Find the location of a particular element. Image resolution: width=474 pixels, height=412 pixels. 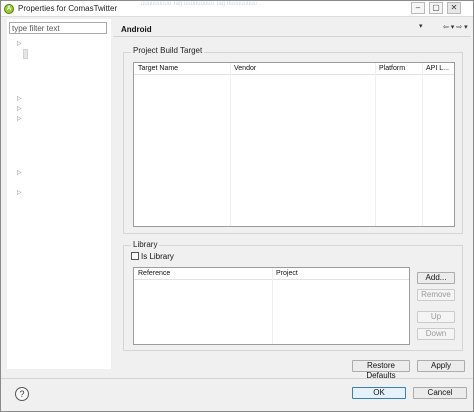

minimize-button: – is located at coordinates (418, 8).